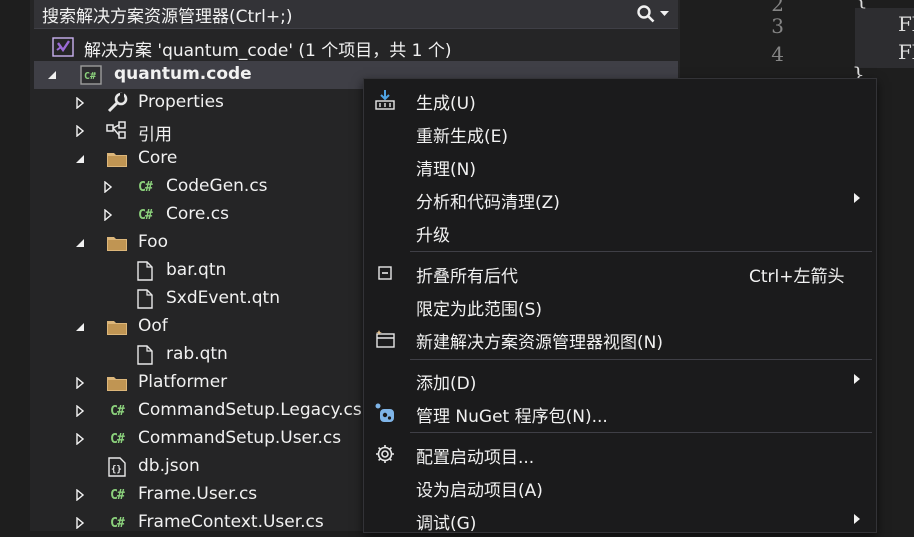  I want to click on tree-folder-platformer: Platformer, so click(199, 383).